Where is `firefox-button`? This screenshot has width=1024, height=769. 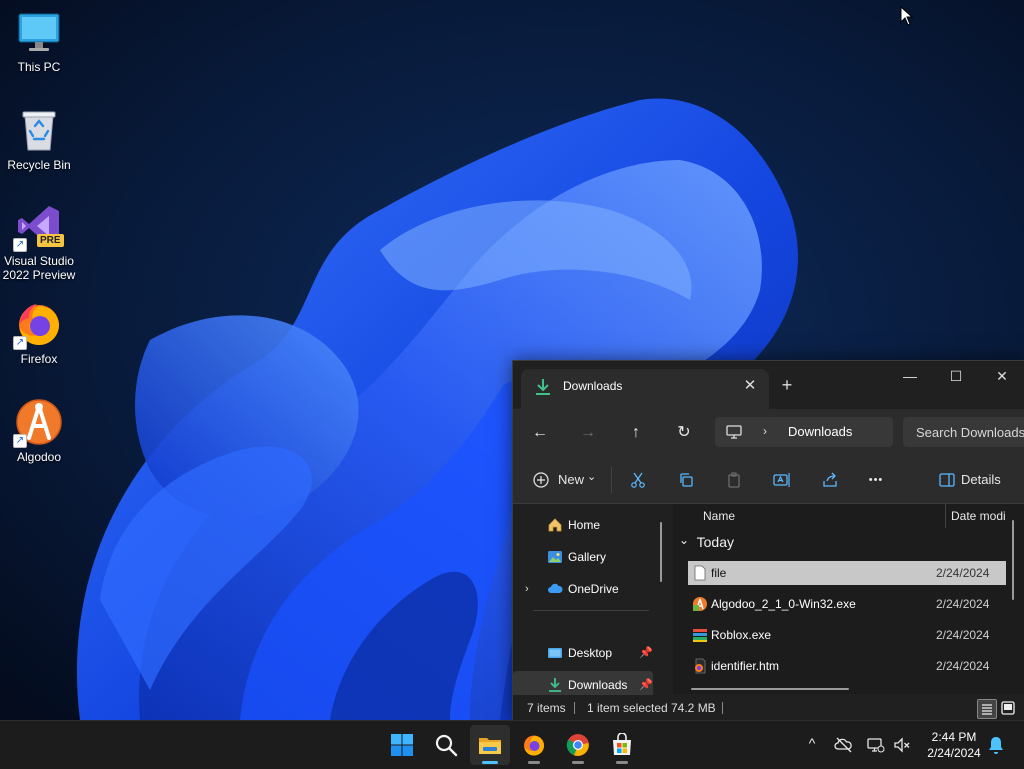
firefox-button is located at coordinates (534, 745).